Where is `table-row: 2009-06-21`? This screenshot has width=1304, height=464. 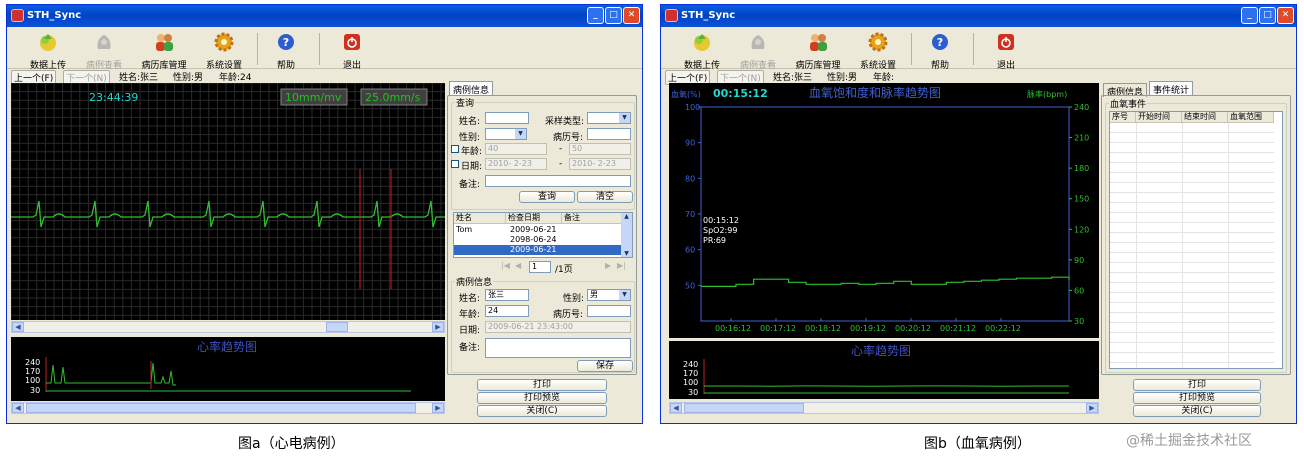
table-row: 2009-06-21 is located at coordinates (543, 250).